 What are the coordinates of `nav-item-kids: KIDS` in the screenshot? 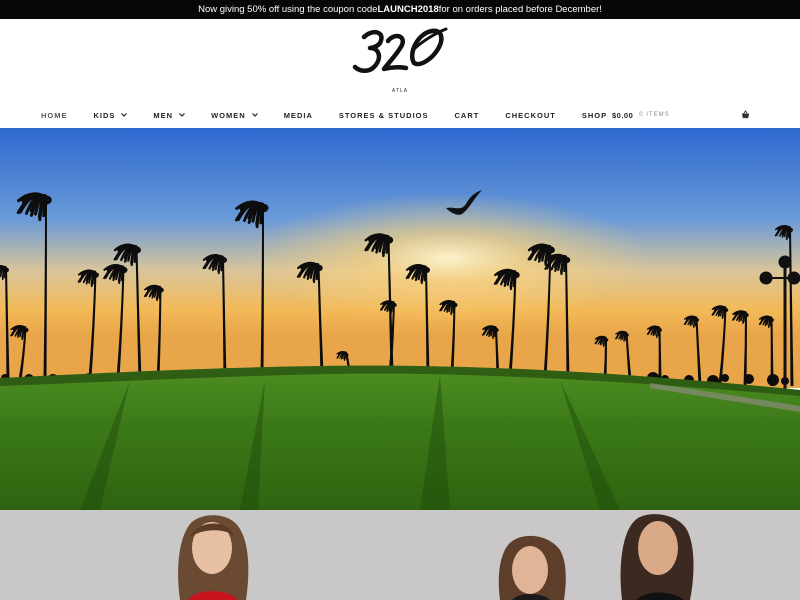 It's located at (111, 115).